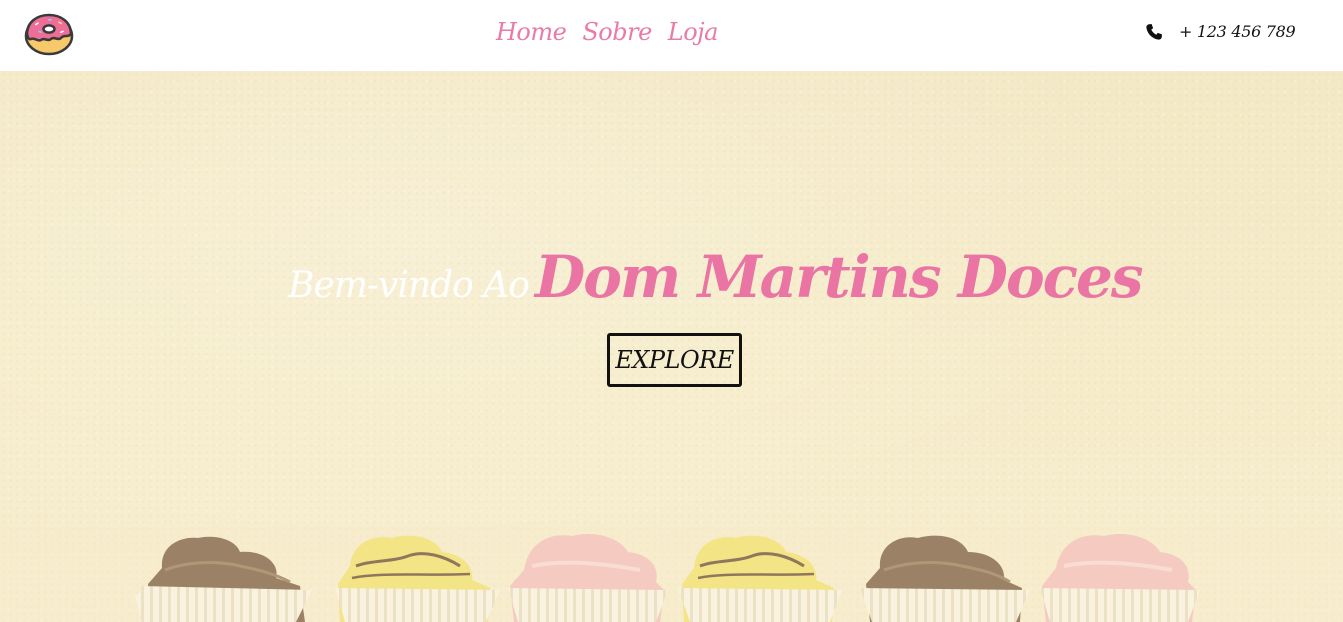 This screenshot has width=1343, height=622. Describe the element at coordinates (49, 34) in the screenshot. I see `donut-icon` at that location.